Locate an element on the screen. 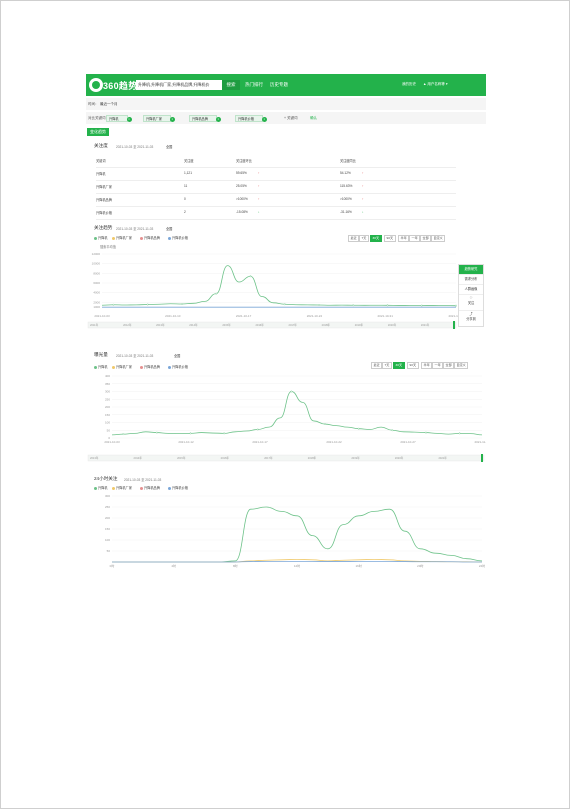  attention-scope: 全国 is located at coordinates (169, 146).